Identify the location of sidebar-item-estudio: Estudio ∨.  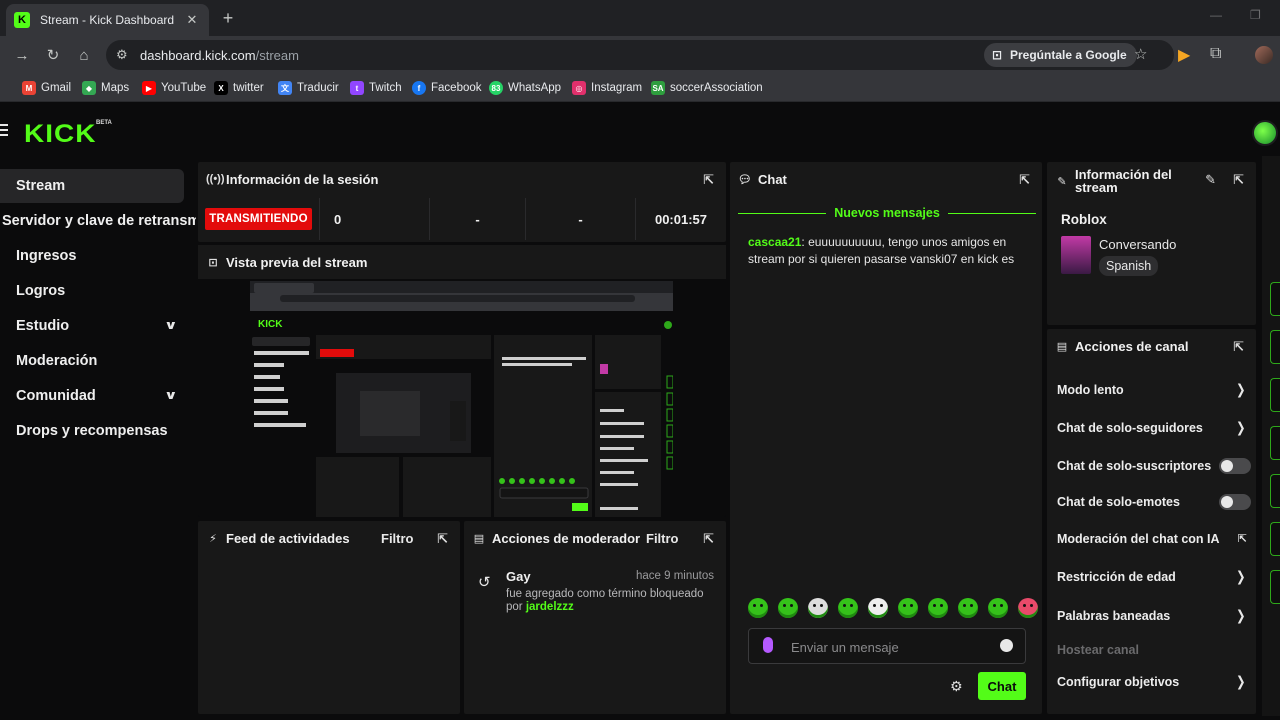
(92, 326).